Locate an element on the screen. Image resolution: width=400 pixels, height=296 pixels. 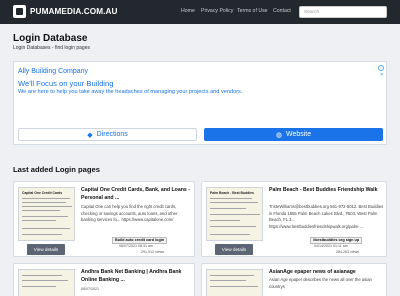
ad-directions-button: ◆ Directions is located at coordinates (107, 134).